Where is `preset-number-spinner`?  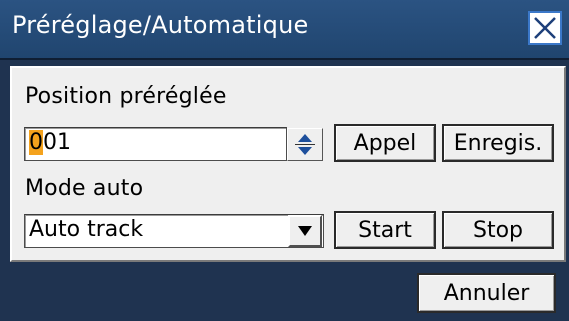 preset-number-spinner is located at coordinates (305, 144).